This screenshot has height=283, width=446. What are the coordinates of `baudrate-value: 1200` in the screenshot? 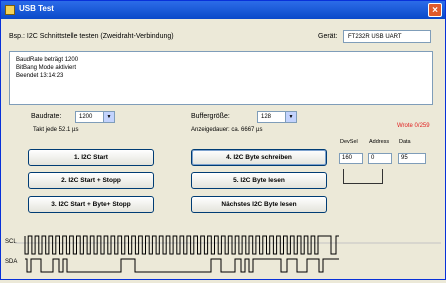 It's located at (86, 117).